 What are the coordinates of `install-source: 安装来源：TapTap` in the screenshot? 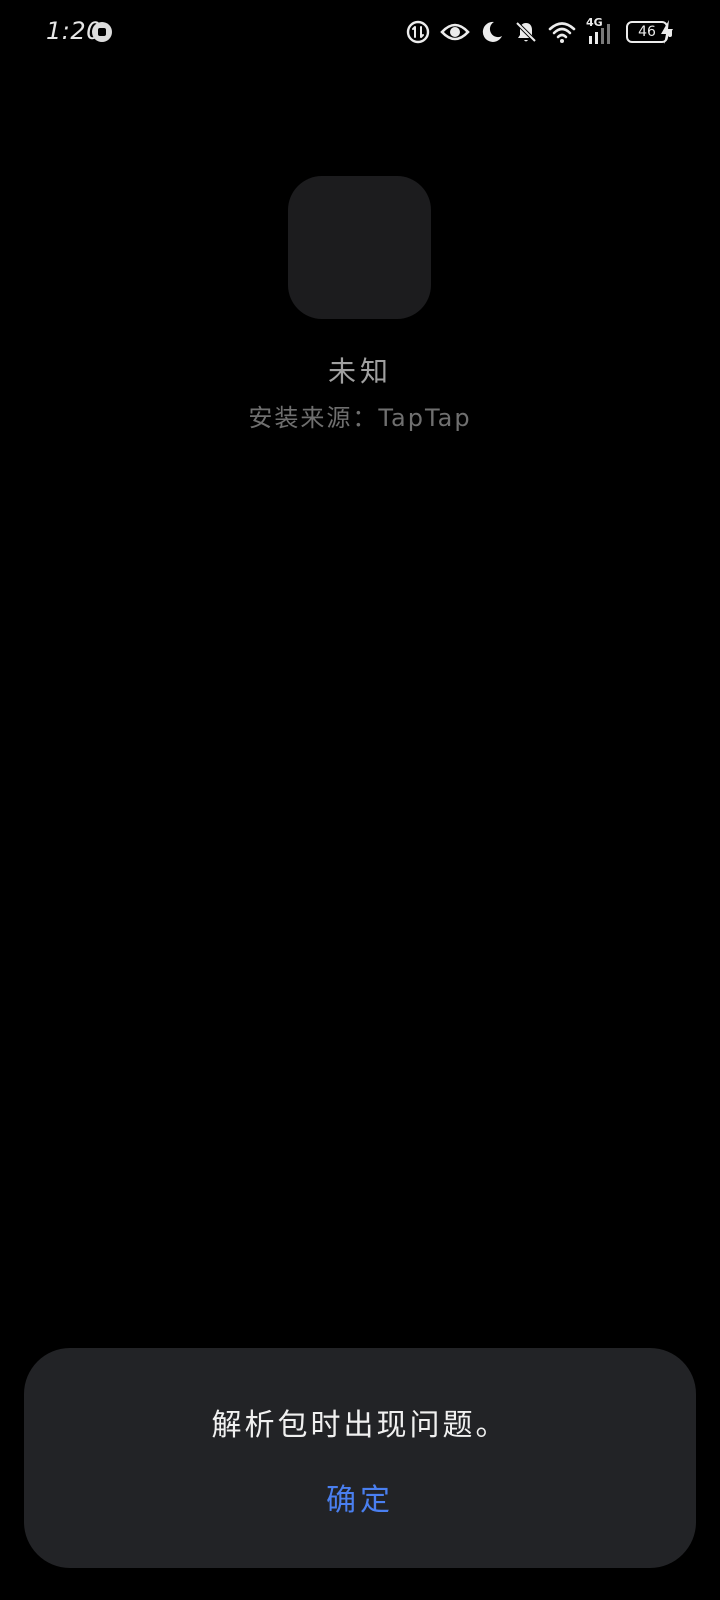 It's located at (360, 418).